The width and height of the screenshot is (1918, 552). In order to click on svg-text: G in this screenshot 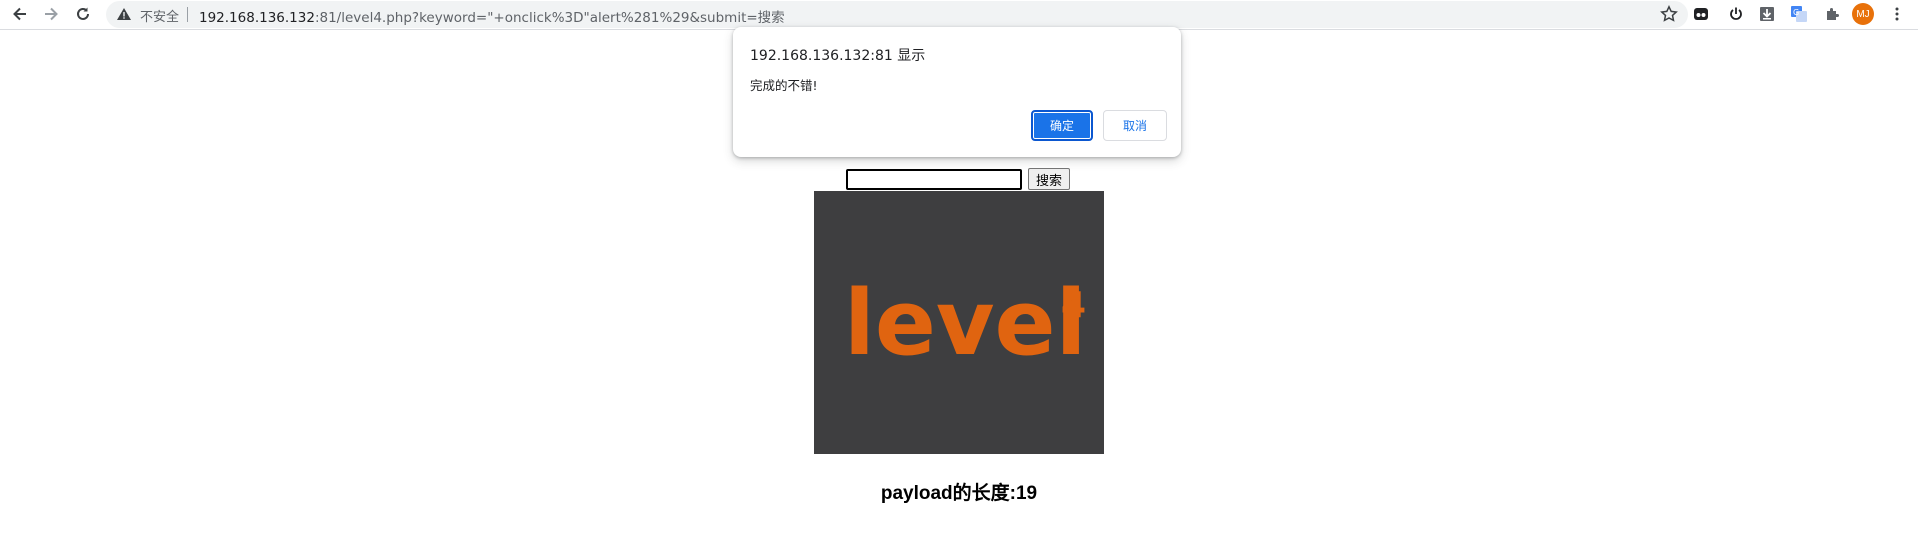, I will do `click(1796, 12)`.